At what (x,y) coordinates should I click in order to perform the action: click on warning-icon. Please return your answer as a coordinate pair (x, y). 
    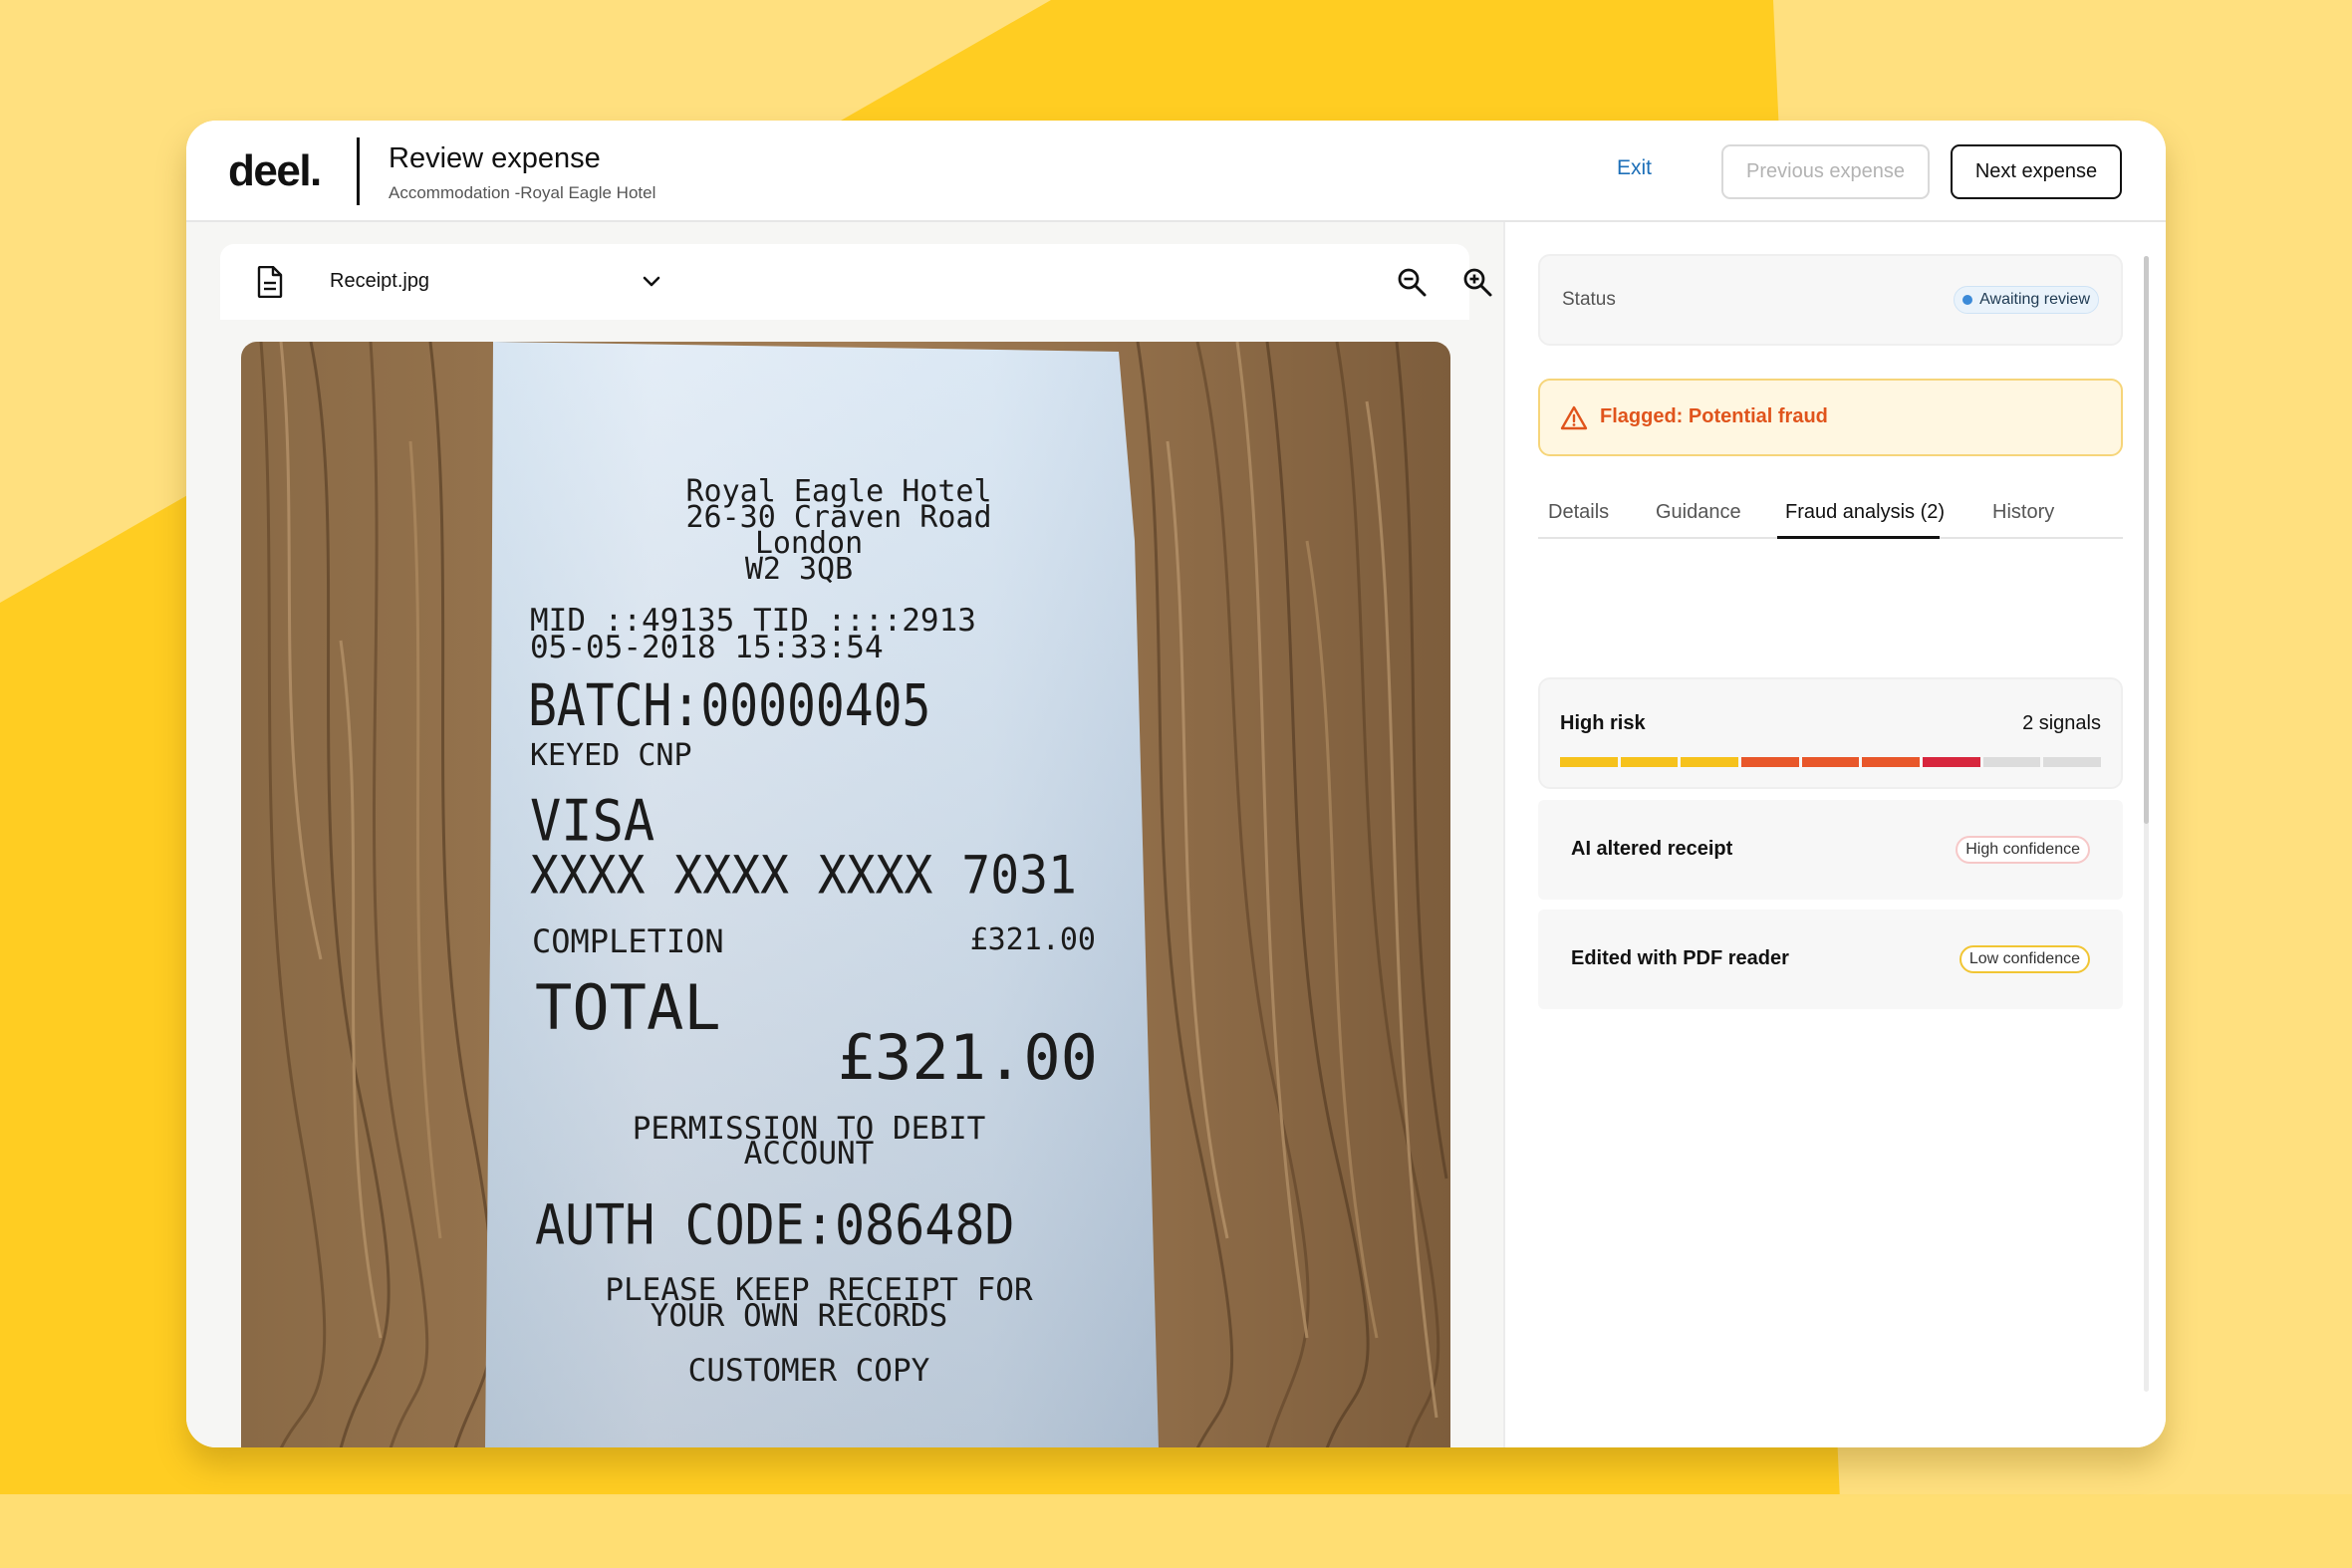
    Looking at the image, I should click on (1574, 417).